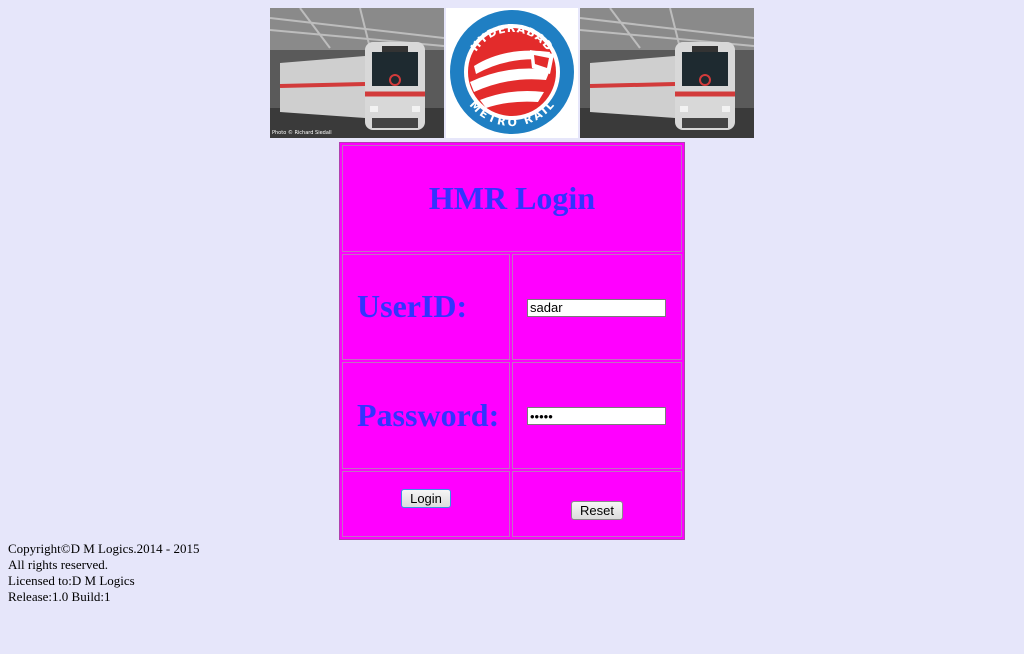  Describe the element at coordinates (59, 596) in the screenshot. I see `release-text: Release:1.0 Build:1` at that location.